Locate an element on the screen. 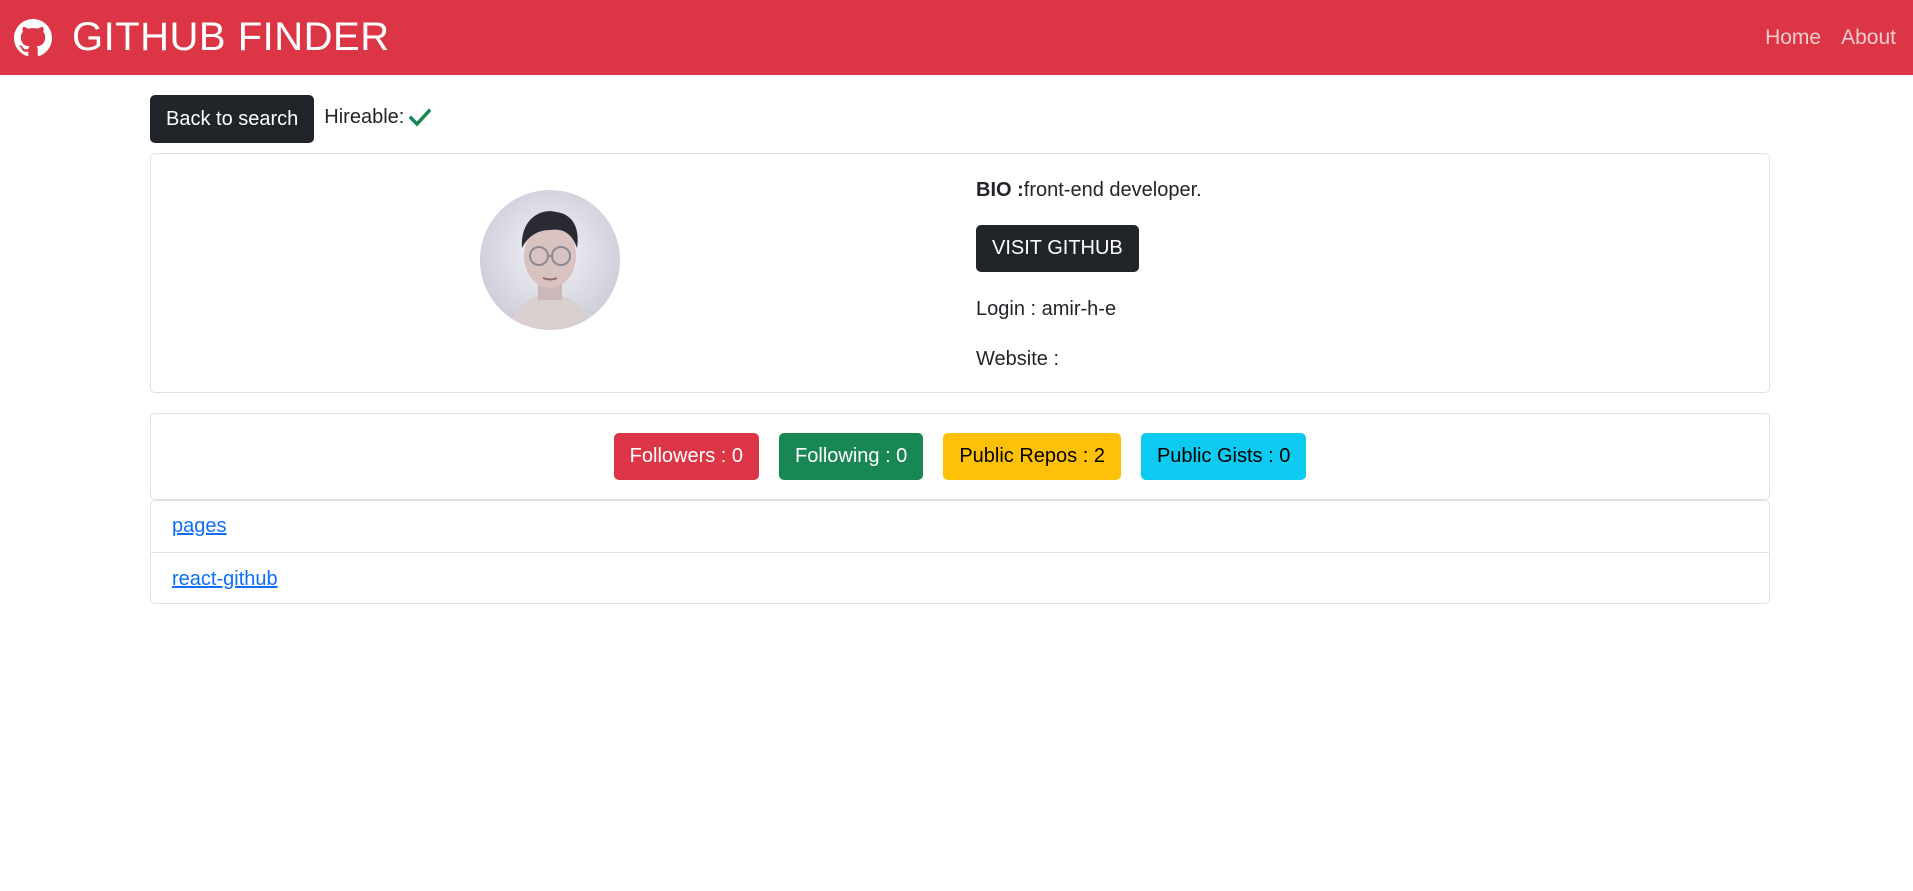 The image size is (1913, 891). check-icon is located at coordinates (420, 117).